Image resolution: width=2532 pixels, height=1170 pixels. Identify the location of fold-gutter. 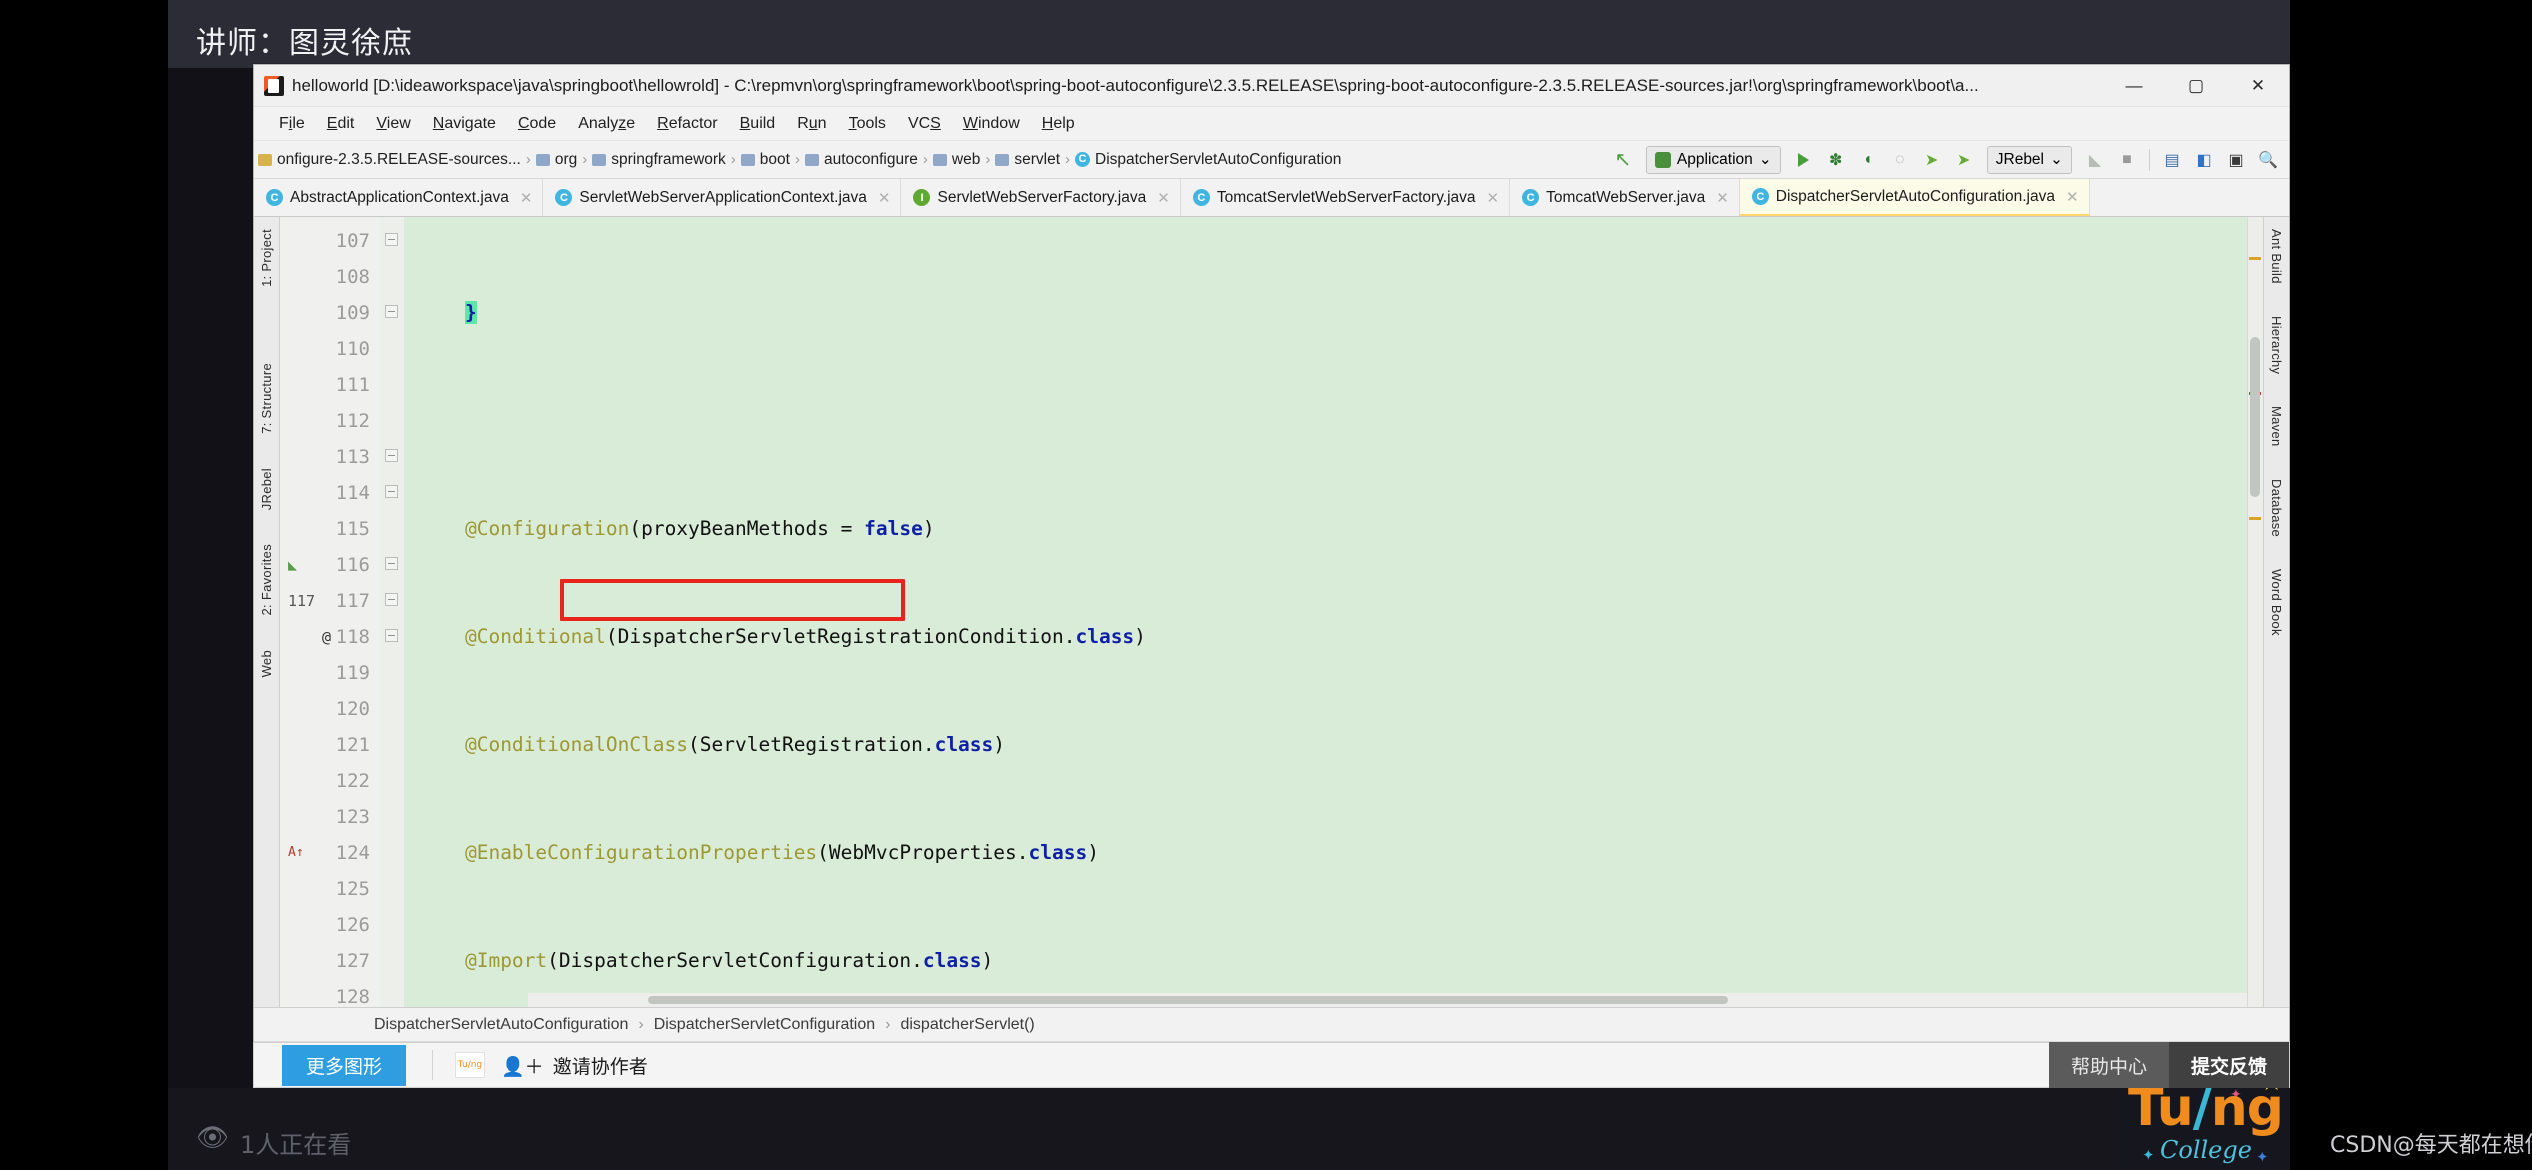
(392, 612).